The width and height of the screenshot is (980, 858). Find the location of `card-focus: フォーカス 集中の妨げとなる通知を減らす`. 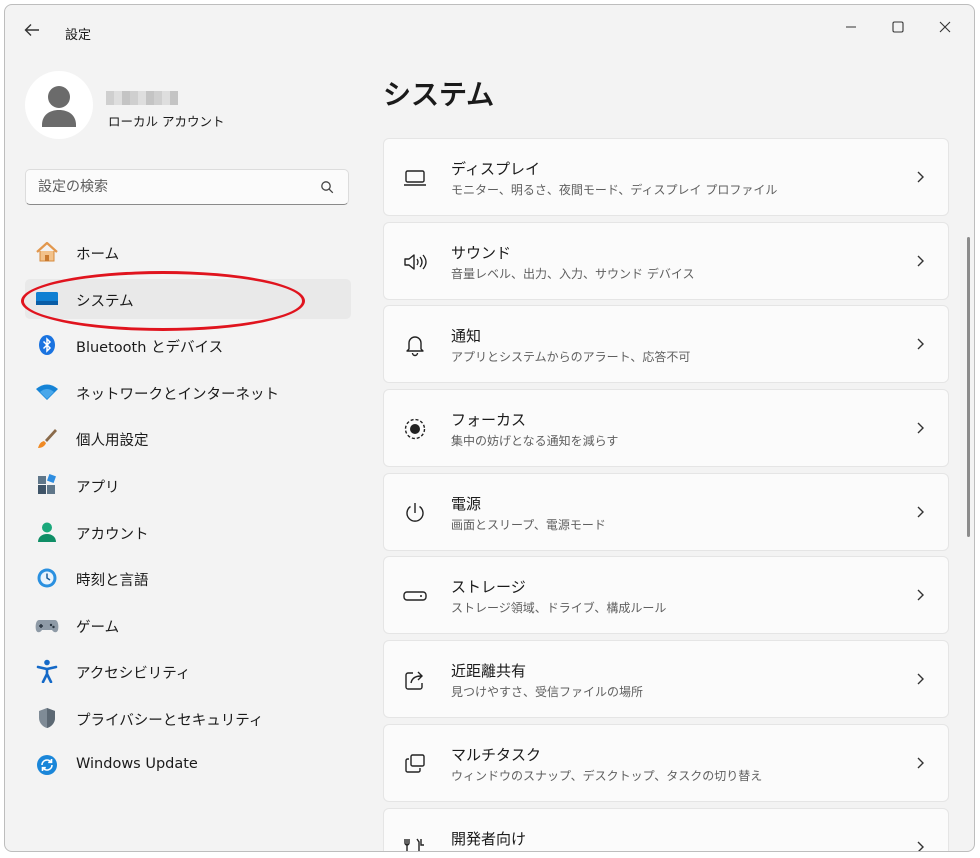

card-focus: フォーカス 集中の妨げとなる通知を減らす is located at coordinates (666, 428).